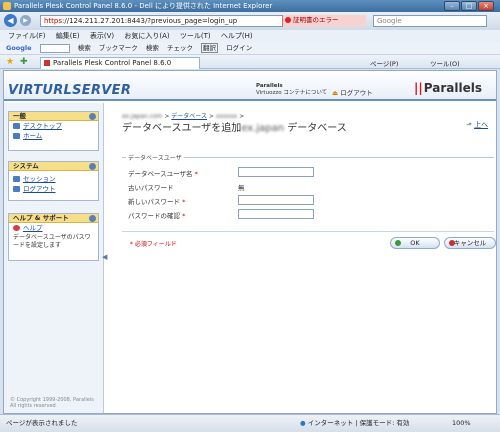 This screenshot has width=500, height=432. What do you see at coordinates (53, 126) in the screenshot?
I see `sidebar-item-desktop: デスクトップ` at bounding box center [53, 126].